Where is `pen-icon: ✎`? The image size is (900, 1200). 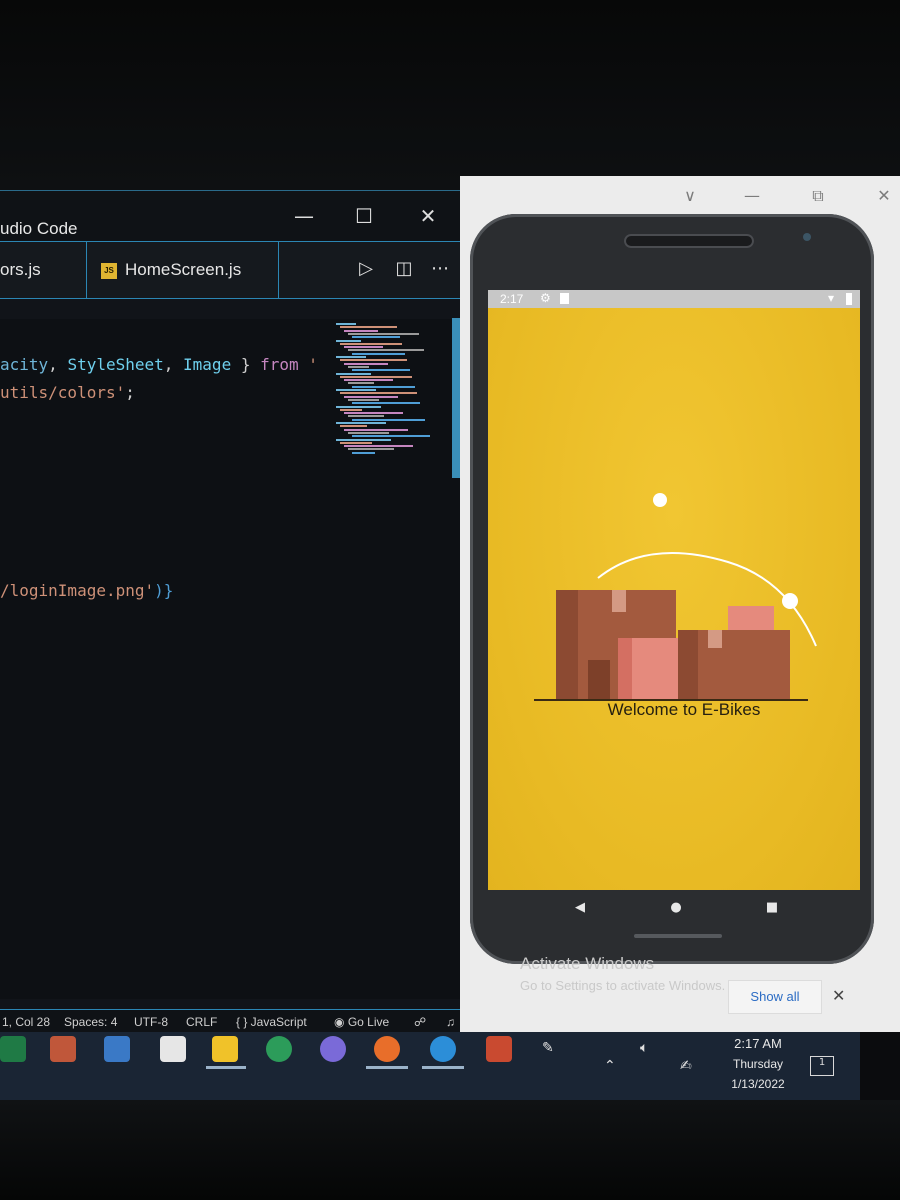 pen-icon: ✎ is located at coordinates (548, 1048).